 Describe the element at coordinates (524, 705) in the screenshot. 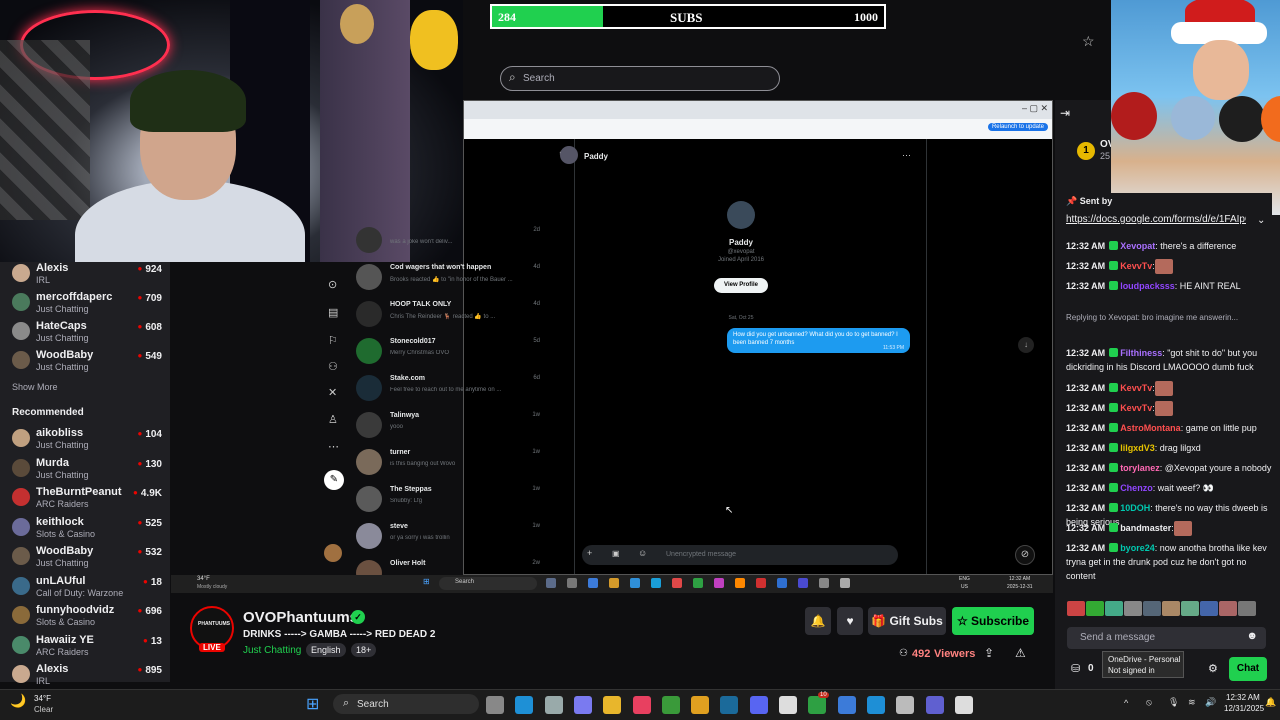

I see `edge-icon` at that location.